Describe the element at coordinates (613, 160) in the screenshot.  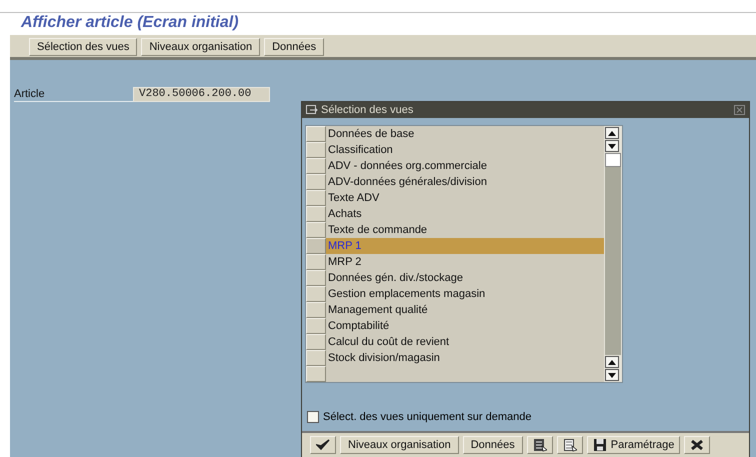
I see `scroll-thumb` at that location.